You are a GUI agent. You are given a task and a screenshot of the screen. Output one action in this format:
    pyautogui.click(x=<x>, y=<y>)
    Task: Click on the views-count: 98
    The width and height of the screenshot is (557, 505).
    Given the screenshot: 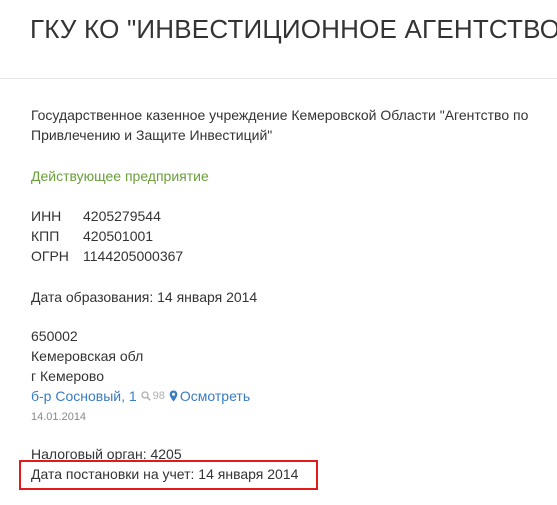 What is the action you would take?
    pyautogui.click(x=158, y=396)
    